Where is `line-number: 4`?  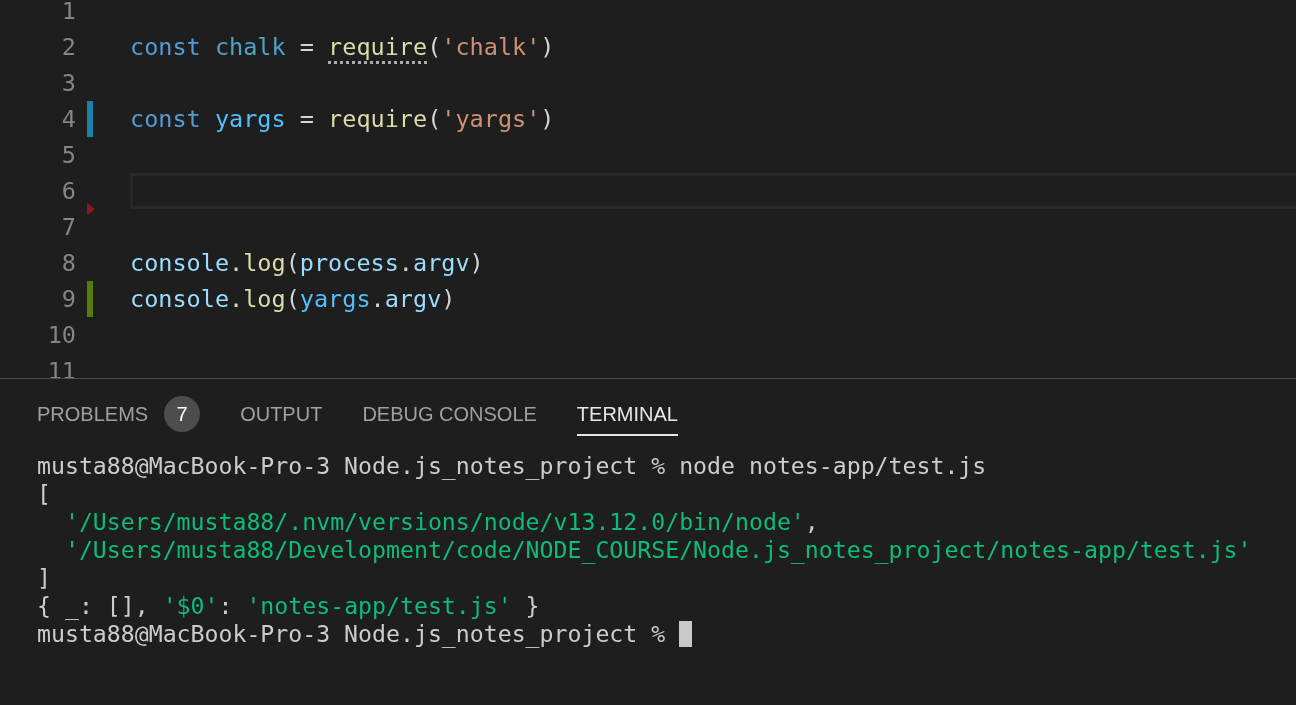 line-number: 4 is located at coordinates (68, 119).